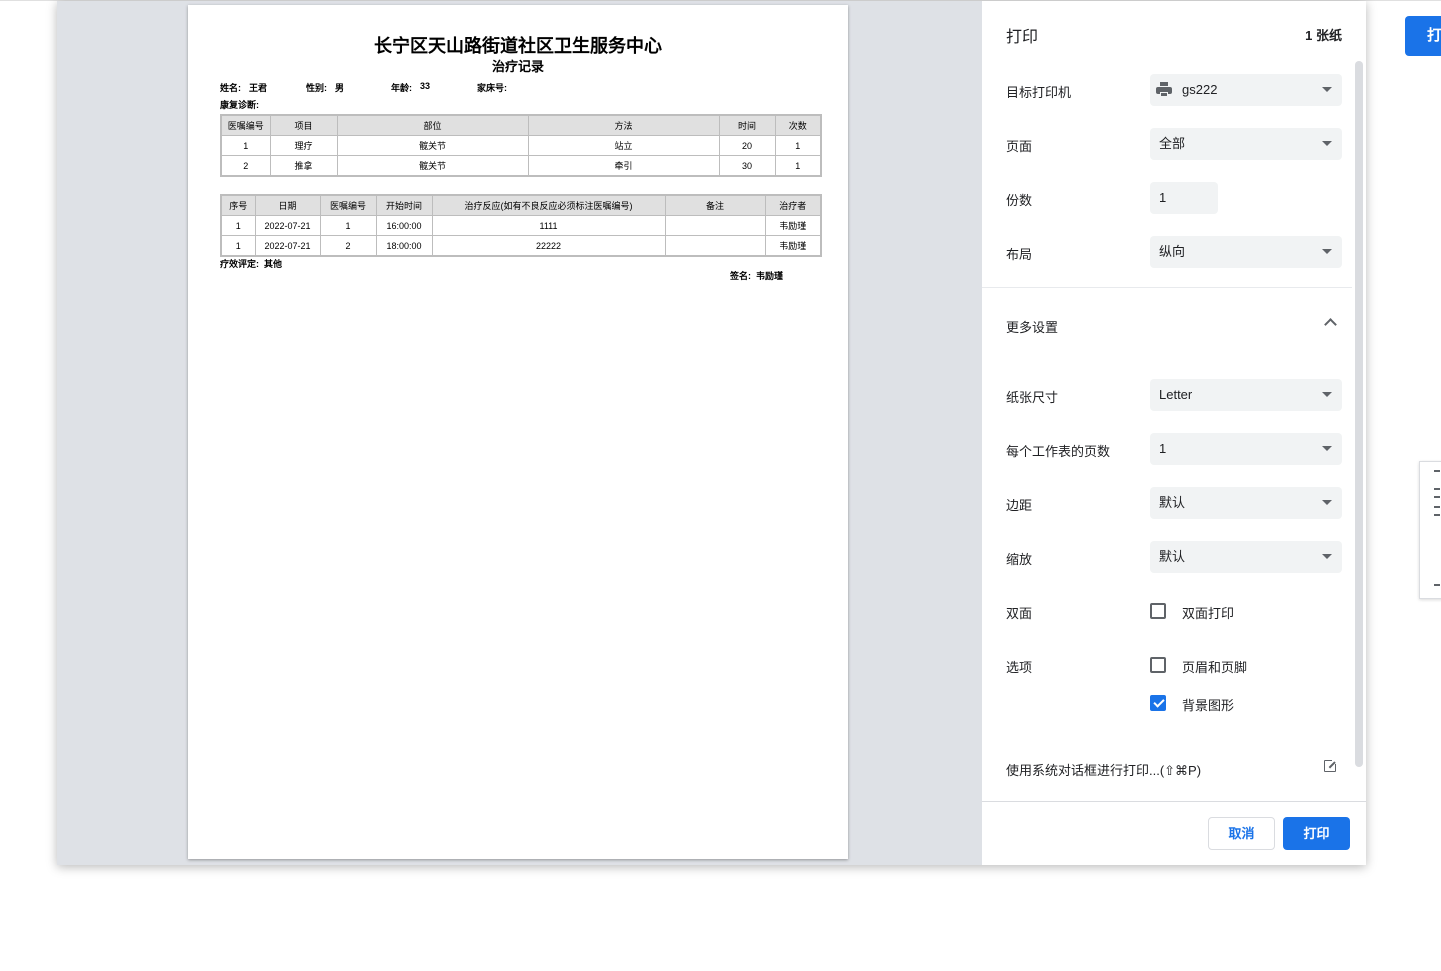  I want to click on print-button: 打印, so click(1316, 833).